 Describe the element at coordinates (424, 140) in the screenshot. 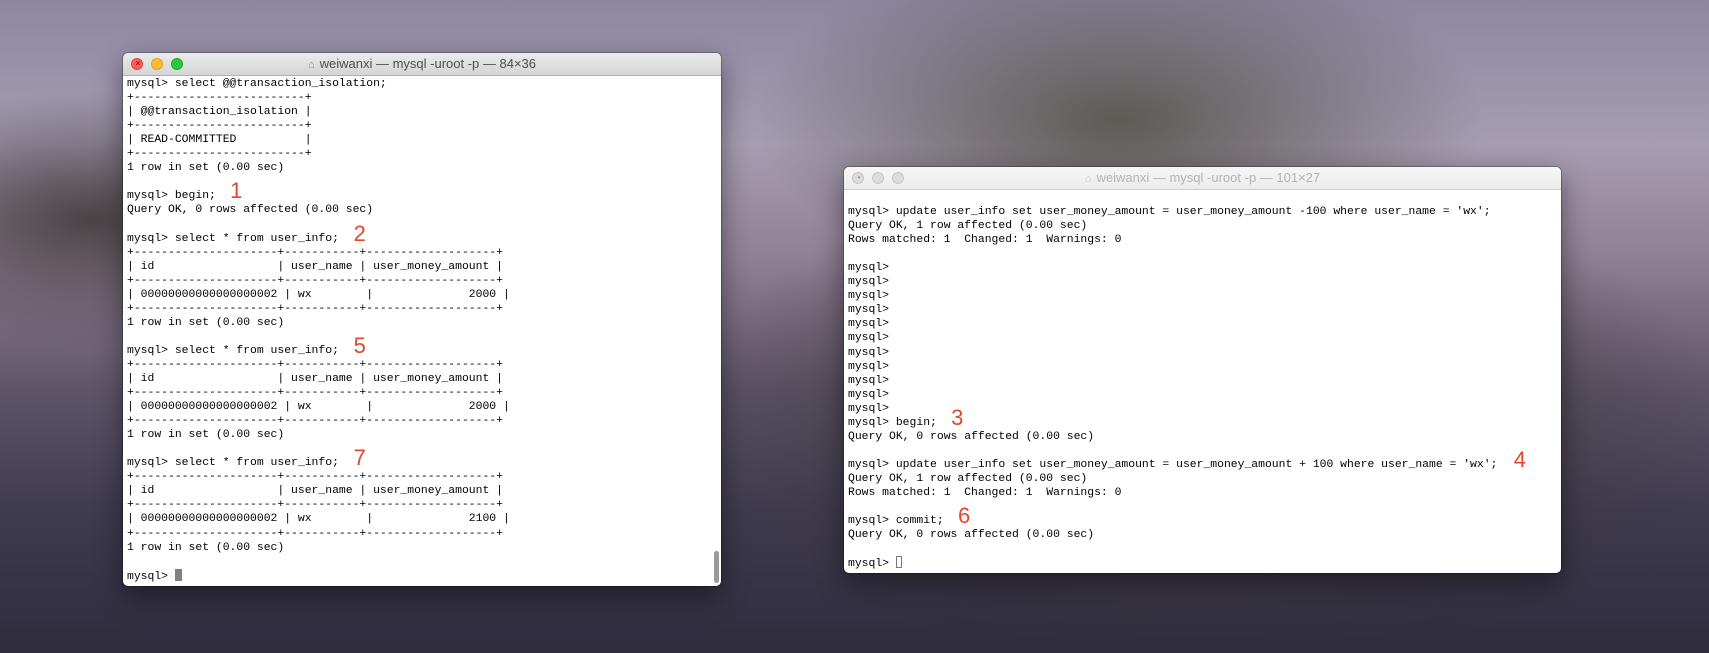

I see `terminal-line: | READ-COMMITTED |` at that location.